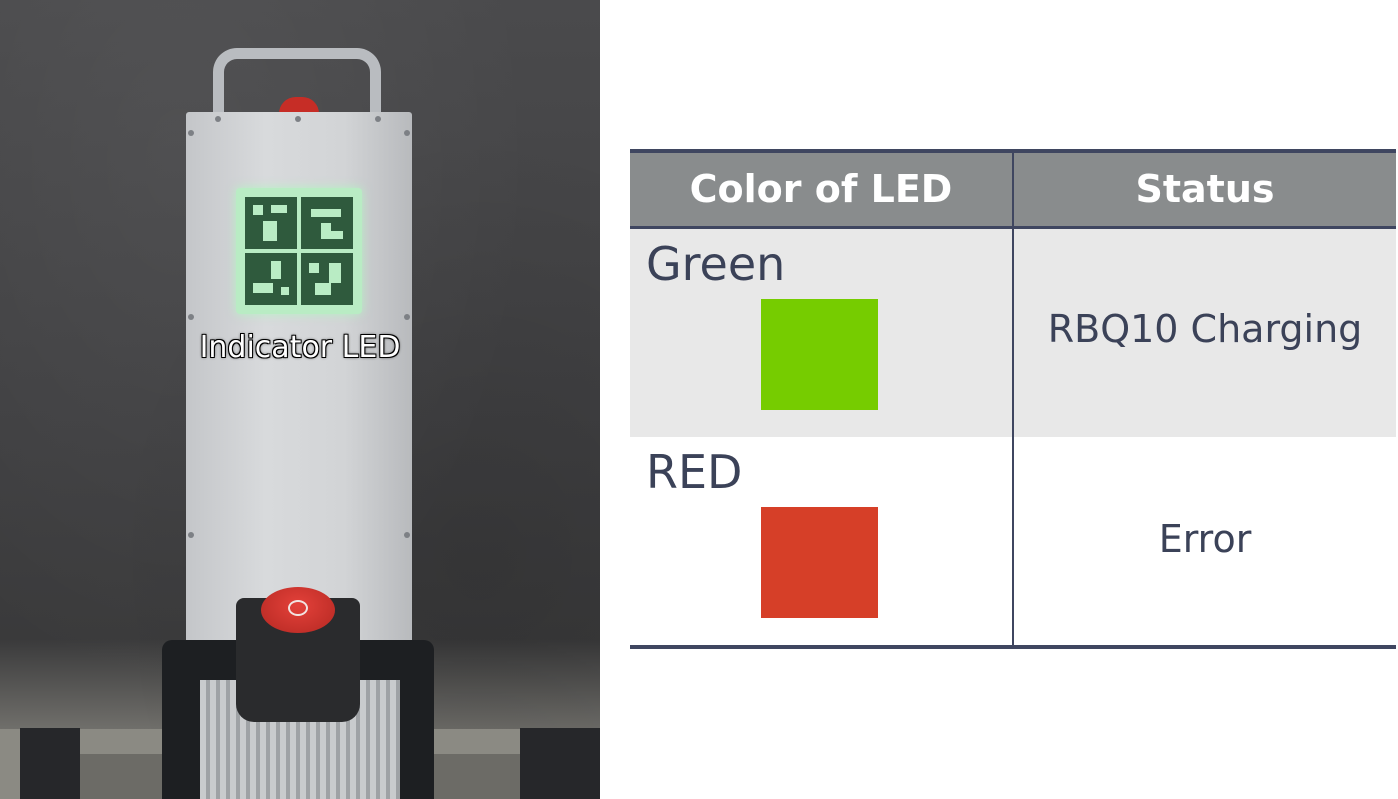  I want to click on header-color-of-led: Color of LED, so click(821, 189).